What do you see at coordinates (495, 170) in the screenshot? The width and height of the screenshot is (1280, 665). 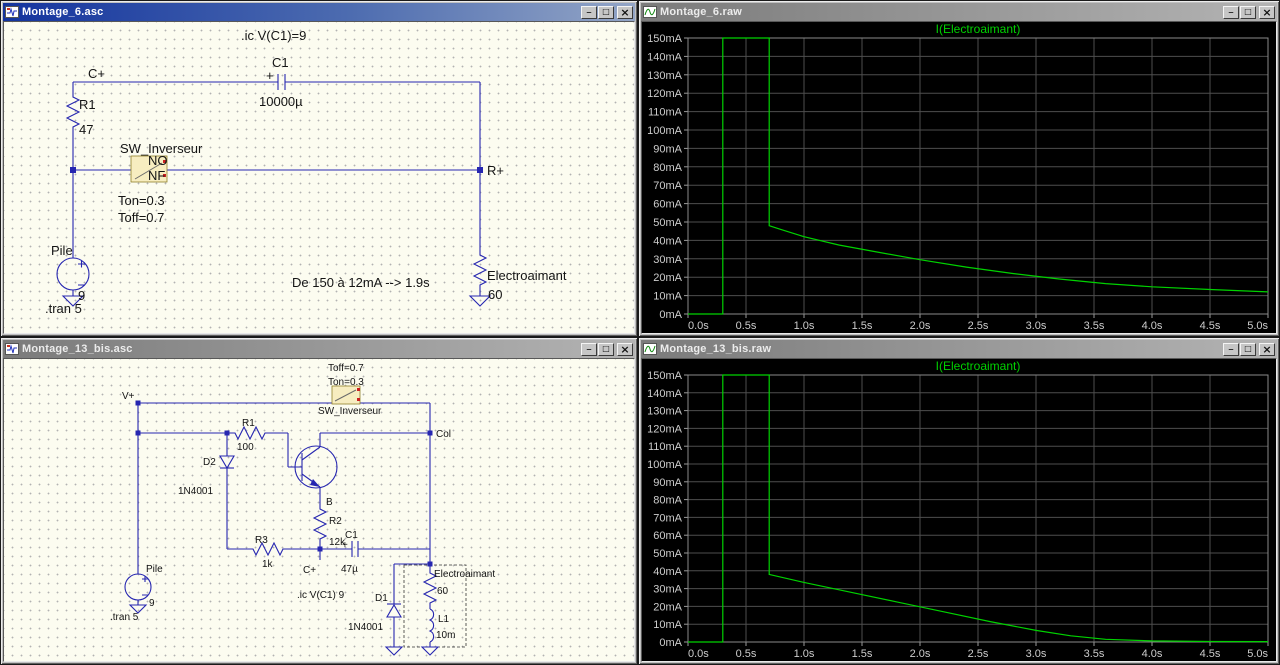 I see `net-label-rplus: R+` at bounding box center [495, 170].